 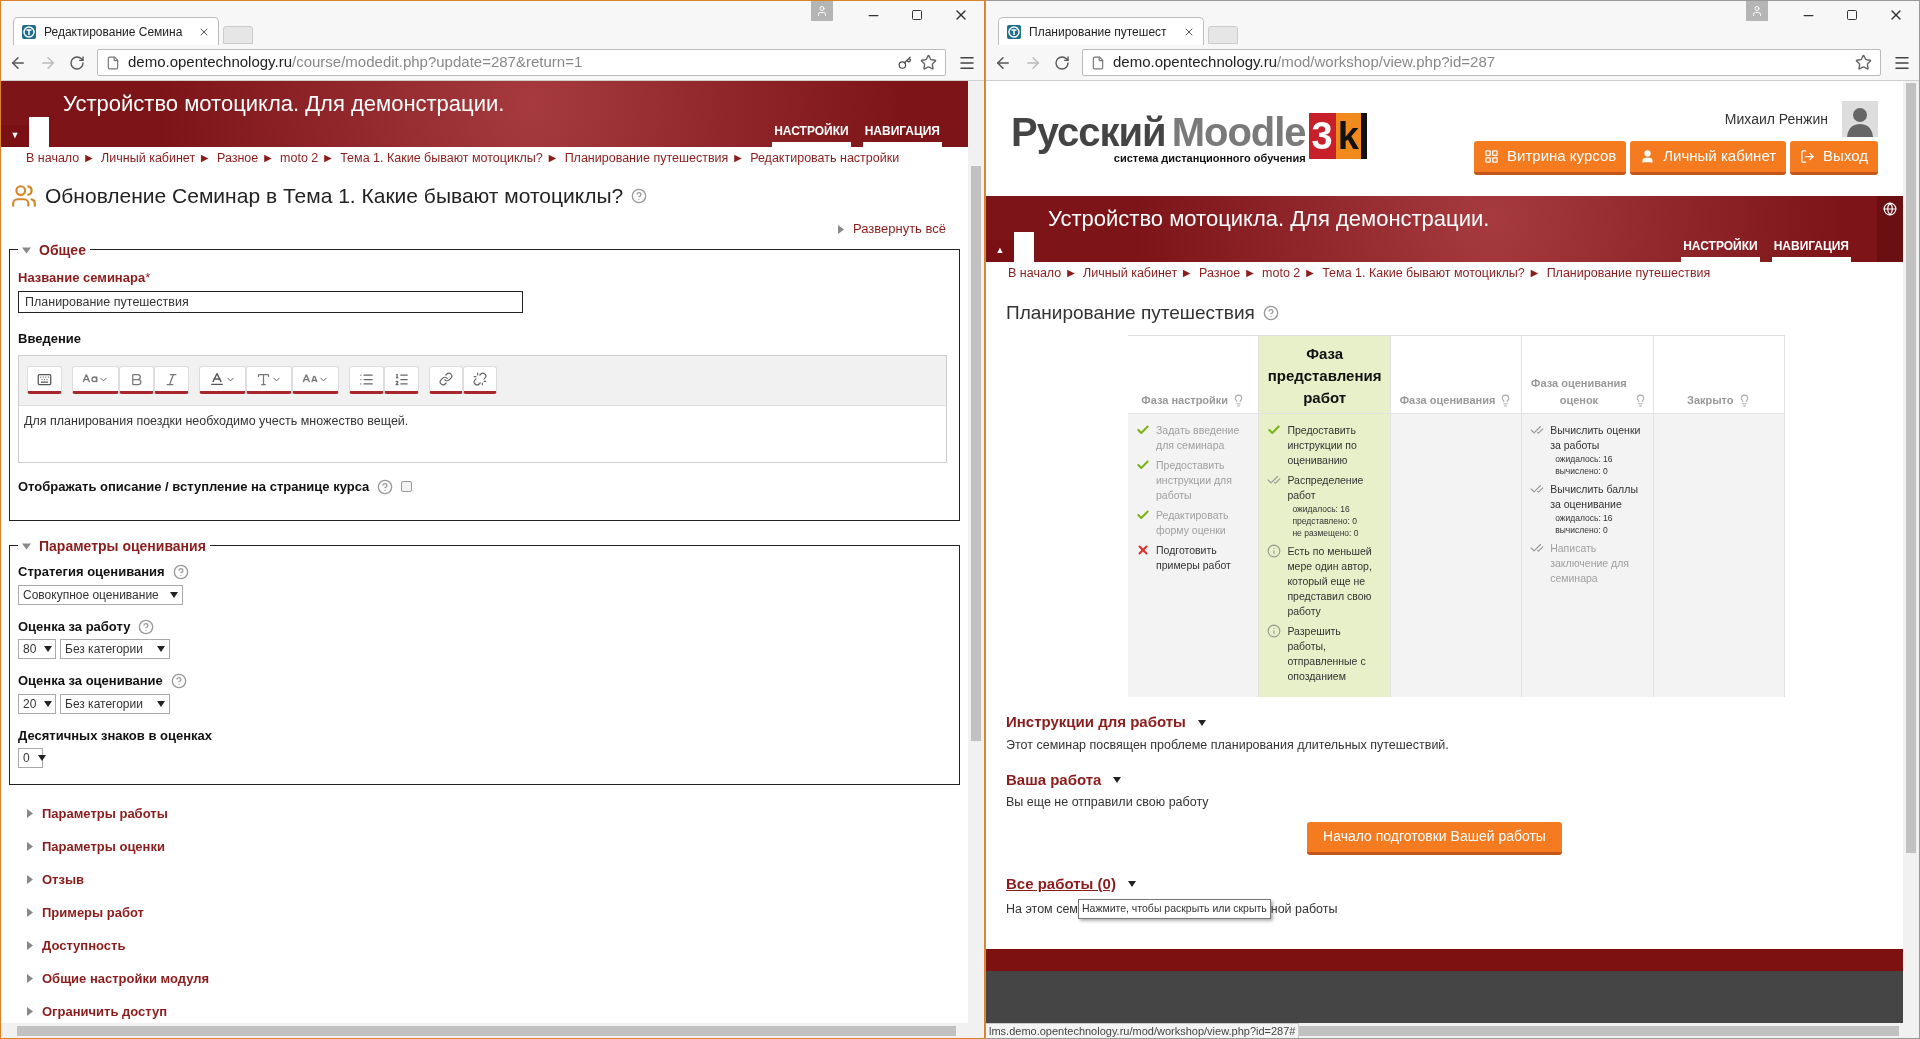 What do you see at coordinates (1594, 497) in the screenshot?
I see `task-text: Вычислить баллы за оценивание` at bounding box center [1594, 497].